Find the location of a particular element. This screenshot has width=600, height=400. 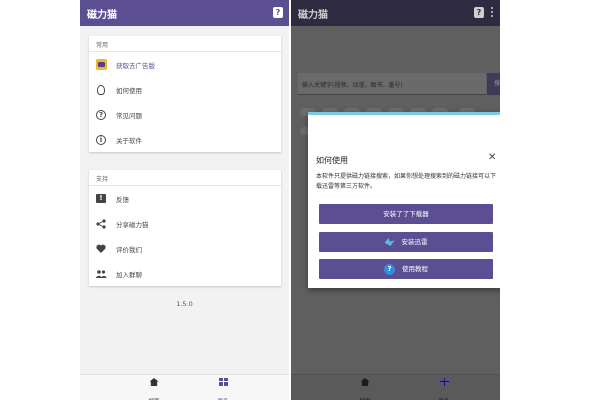

menu-item-how-to-use: 如何使用 is located at coordinates (185, 89).